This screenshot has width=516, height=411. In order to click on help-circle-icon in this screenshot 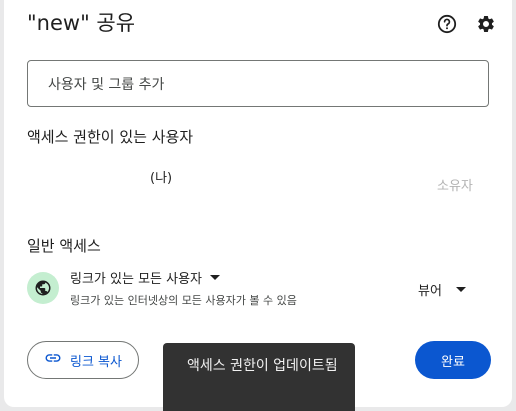, I will do `click(447, 24)`.